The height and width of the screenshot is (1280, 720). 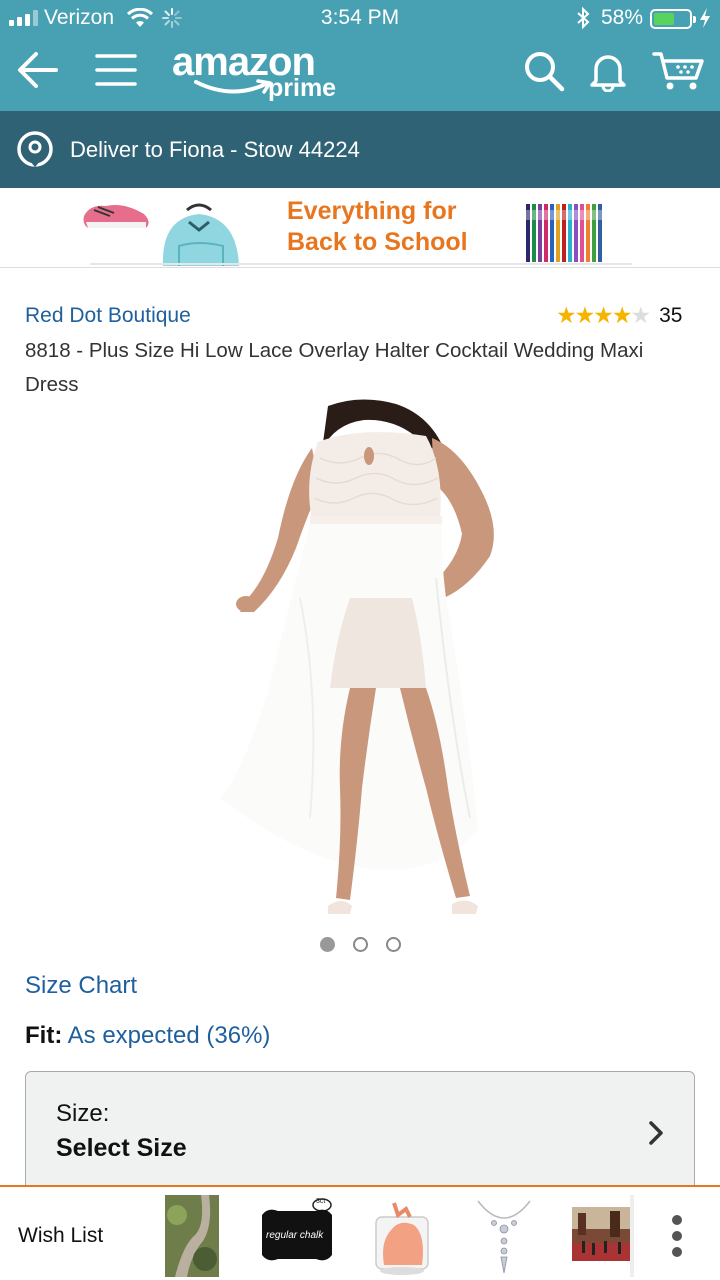 What do you see at coordinates (81, 986) in the screenshot?
I see `size-chart-link: Size Chart` at bounding box center [81, 986].